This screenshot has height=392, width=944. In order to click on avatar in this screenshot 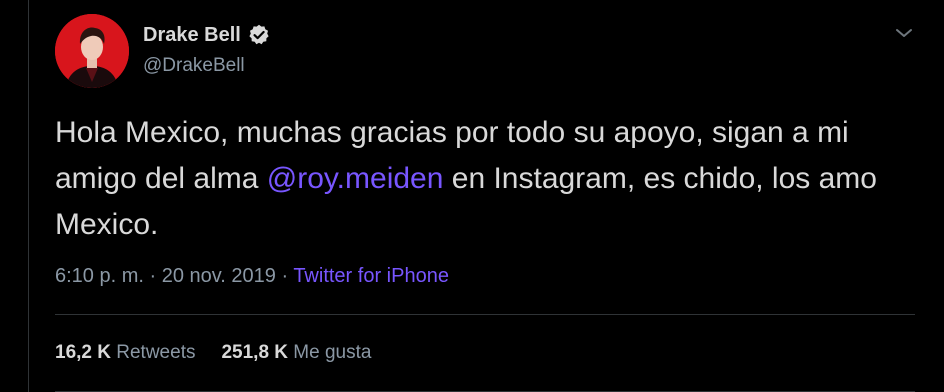, I will do `click(92, 51)`.